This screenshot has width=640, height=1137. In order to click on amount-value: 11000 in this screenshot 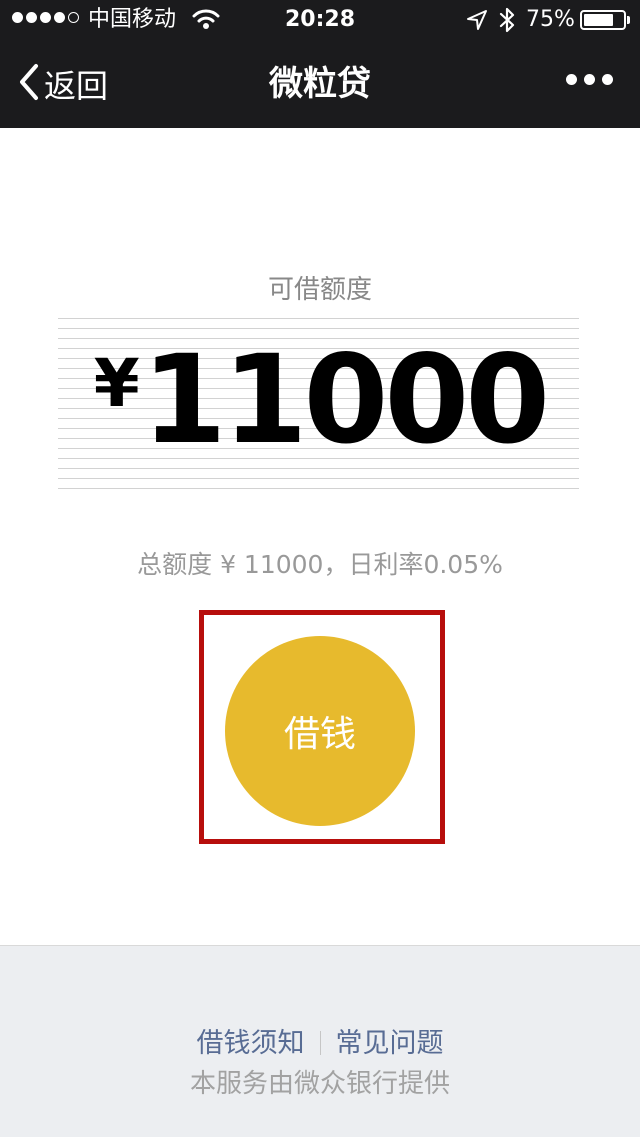, I will do `click(345, 400)`.